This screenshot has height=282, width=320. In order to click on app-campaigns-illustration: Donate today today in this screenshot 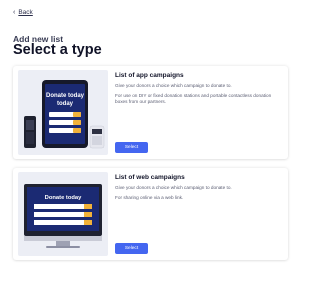, I will do `click(63, 112)`.